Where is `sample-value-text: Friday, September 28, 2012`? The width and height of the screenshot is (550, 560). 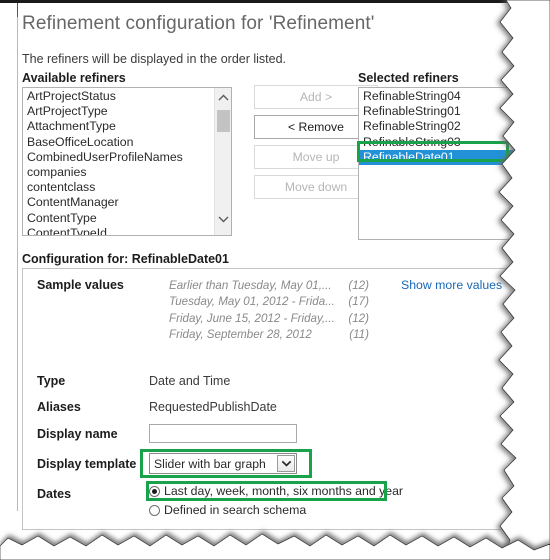
sample-value-text: Friday, September 28, 2012 is located at coordinates (240, 335).